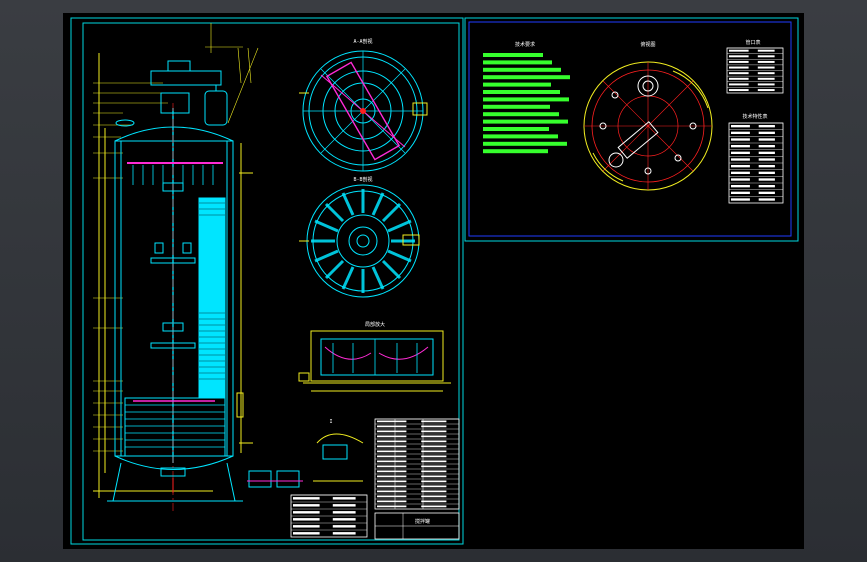  What do you see at coordinates (754, 116) in the screenshot?
I see `technical-data-title: 技术特性表` at bounding box center [754, 116].